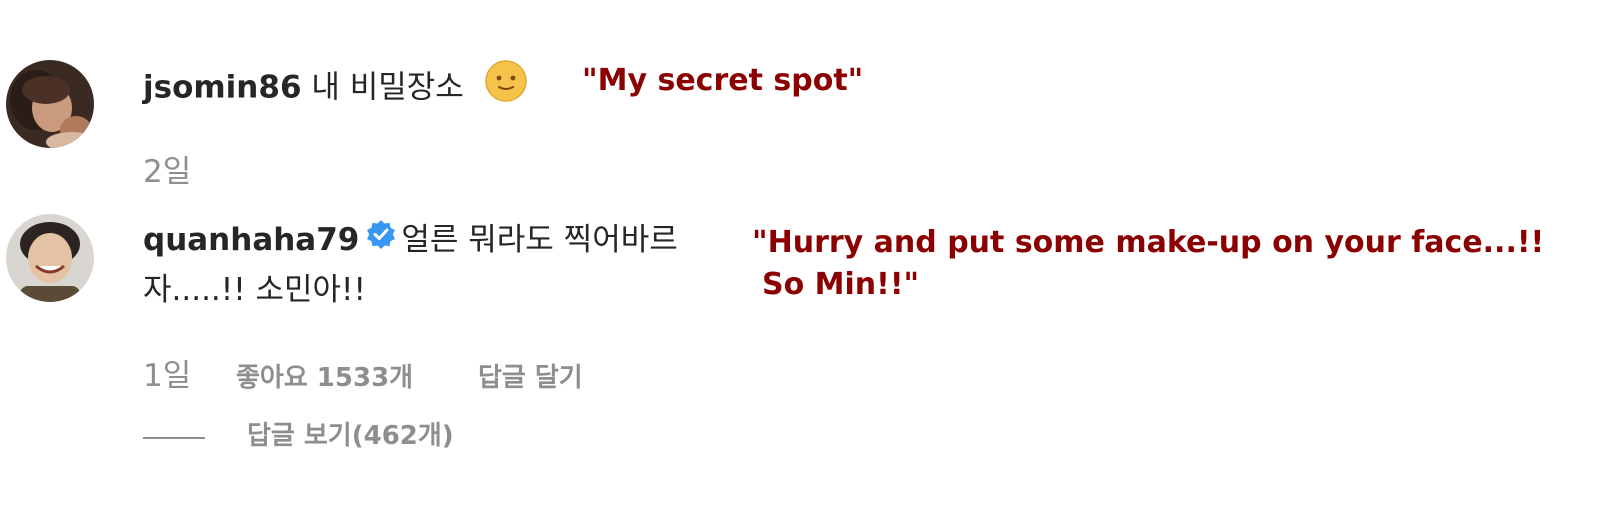 The image size is (1600, 520). What do you see at coordinates (350, 436) in the screenshot?
I see `view-replies-button: 답글 보기(462개)` at bounding box center [350, 436].